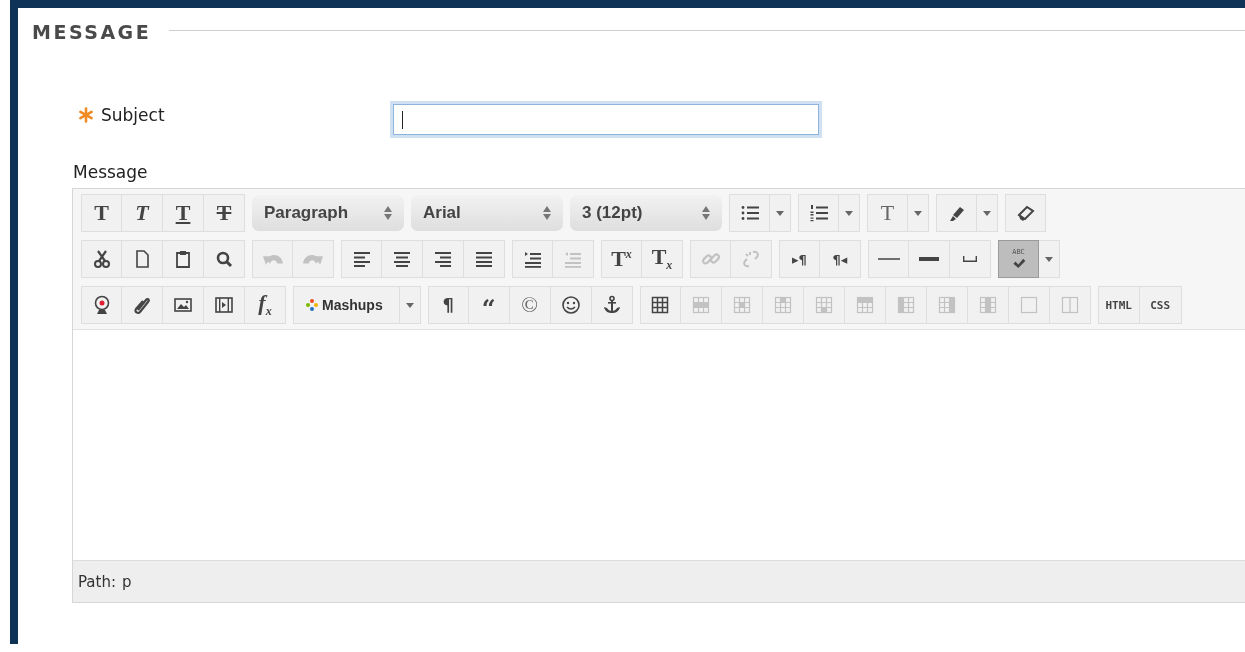  What do you see at coordinates (1160, 305) in the screenshot?
I see `code-view-button: CSS` at bounding box center [1160, 305].